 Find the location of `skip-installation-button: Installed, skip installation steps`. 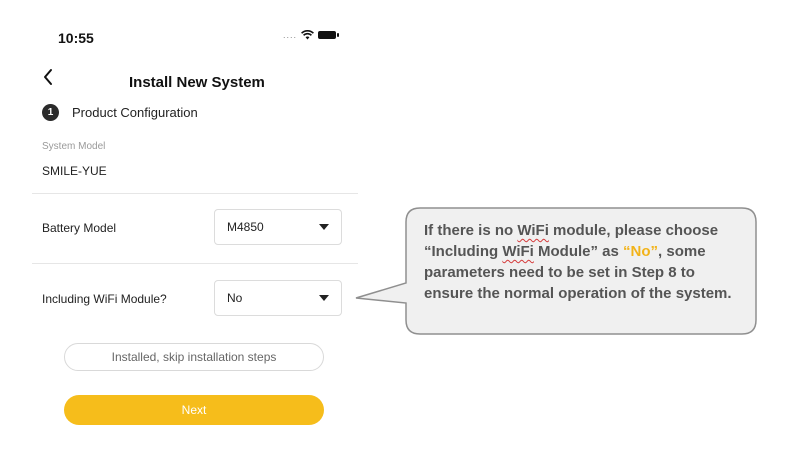

skip-installation-button: Installed, skip installation steps is located at coordinates (194, 357).